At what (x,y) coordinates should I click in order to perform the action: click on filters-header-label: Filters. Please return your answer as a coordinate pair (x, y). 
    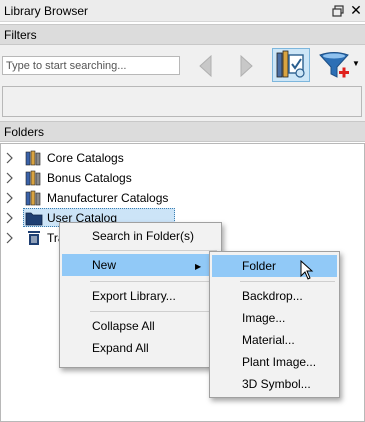
    Looking at the image, I should click on (20, 35).